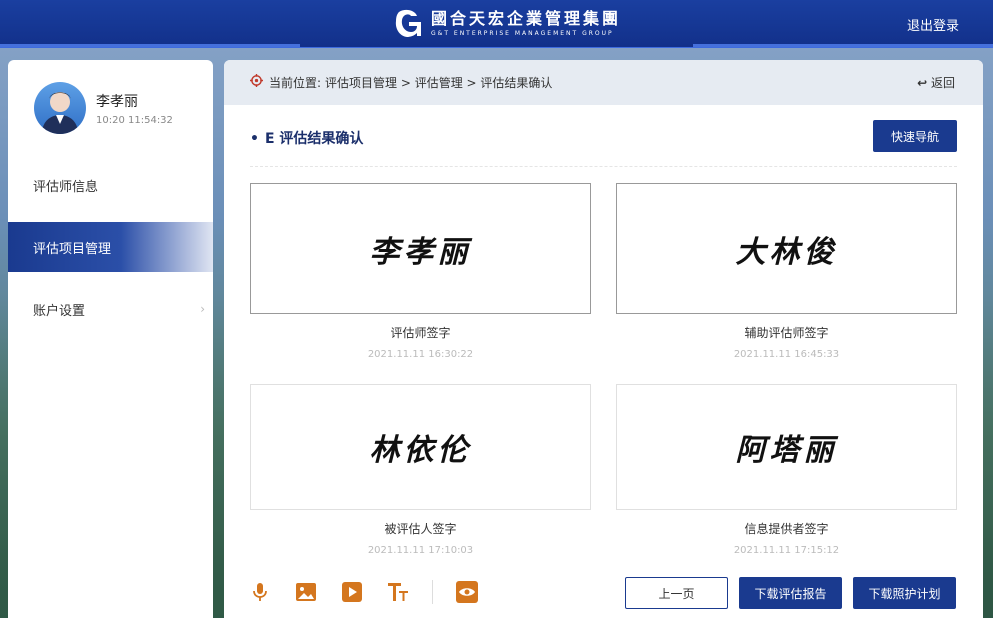 This screenshot has width=993, height=618. I want to click on signature-label: 评估师签字, so click(420, 333).